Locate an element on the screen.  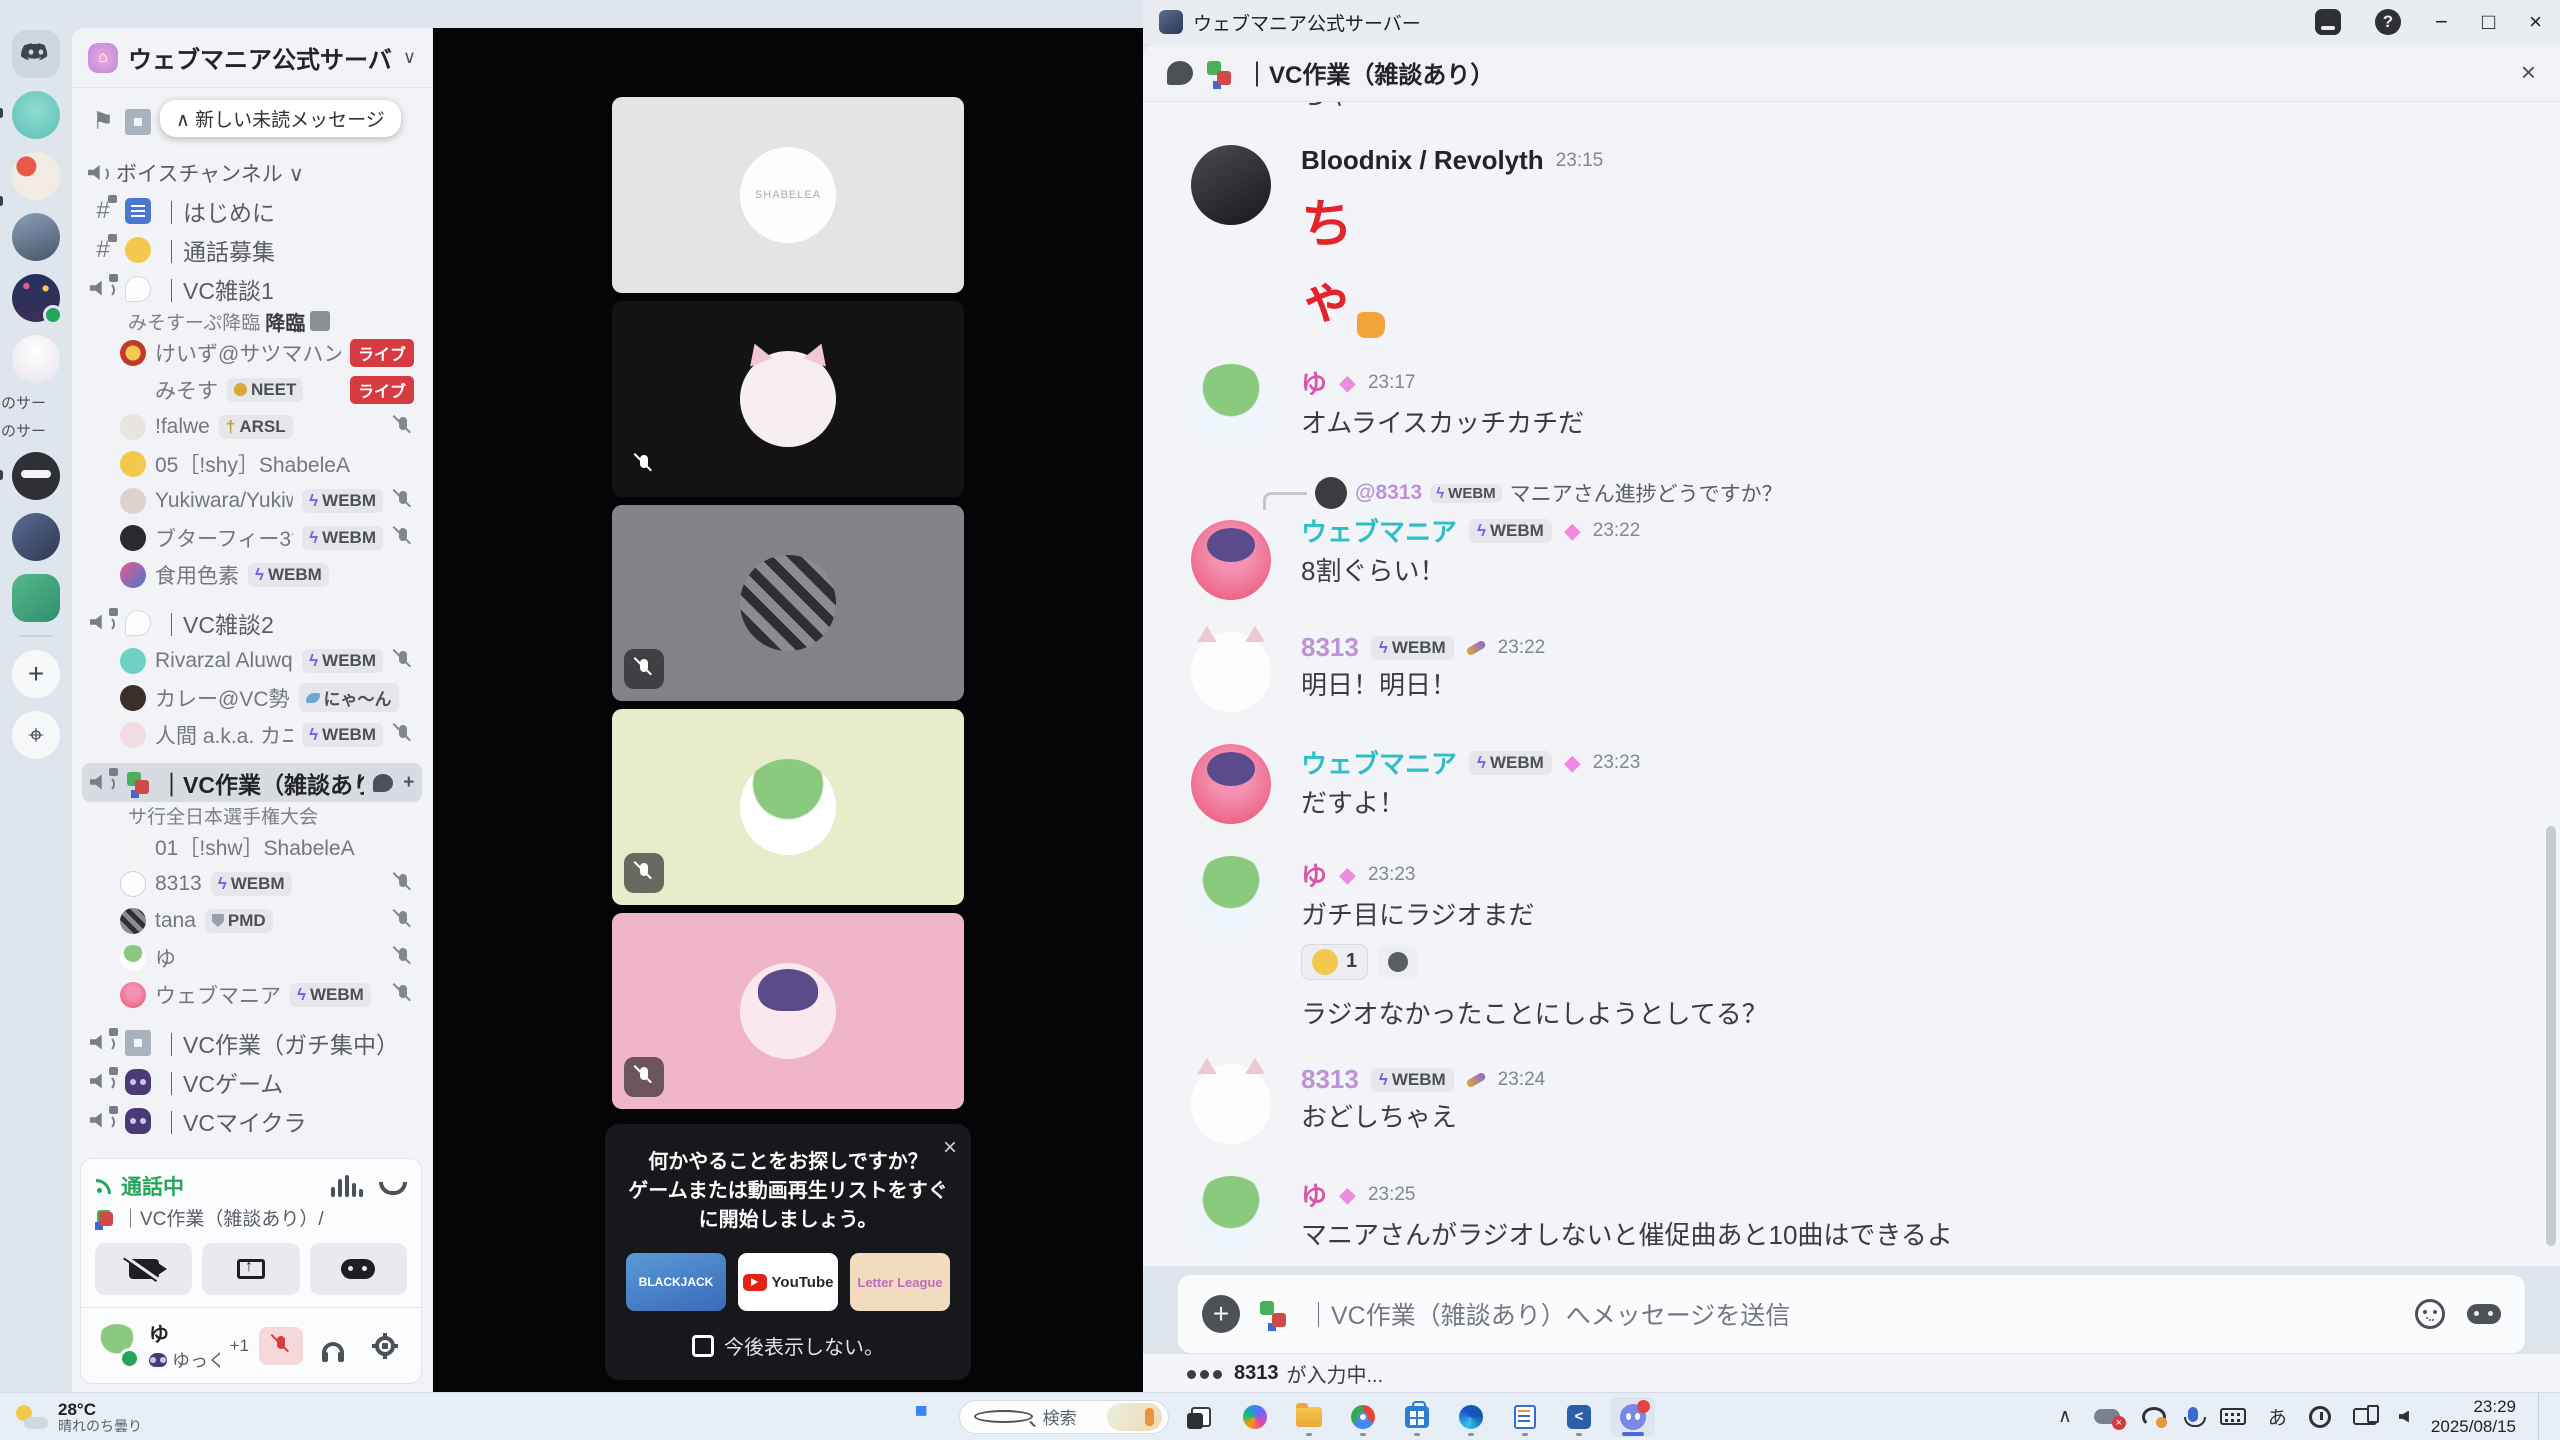
update-sync-icon is located at coordinates (2154, 1417).